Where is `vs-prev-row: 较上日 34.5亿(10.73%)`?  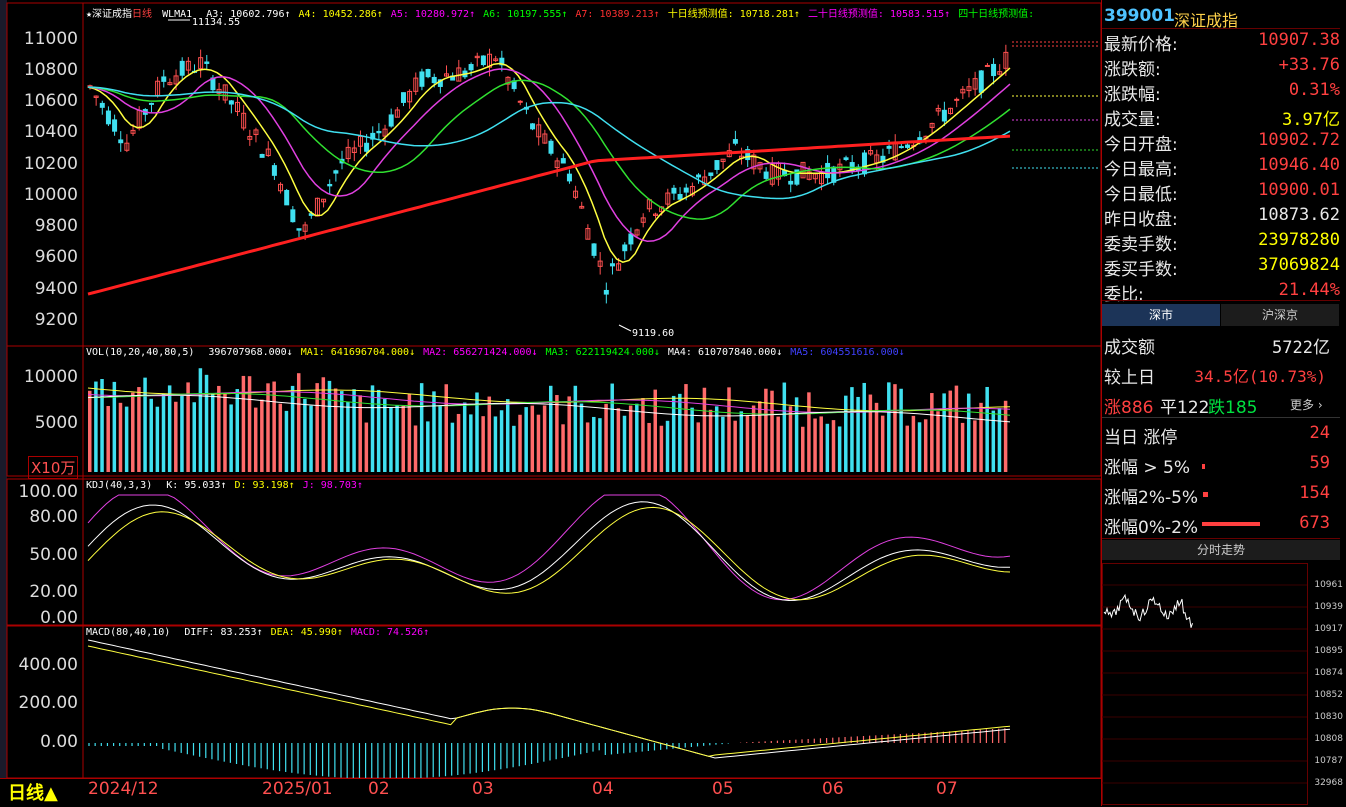 vs-prev-row: 较上日 34.5亿(10.73%) is located at coordinates (1215, 377).